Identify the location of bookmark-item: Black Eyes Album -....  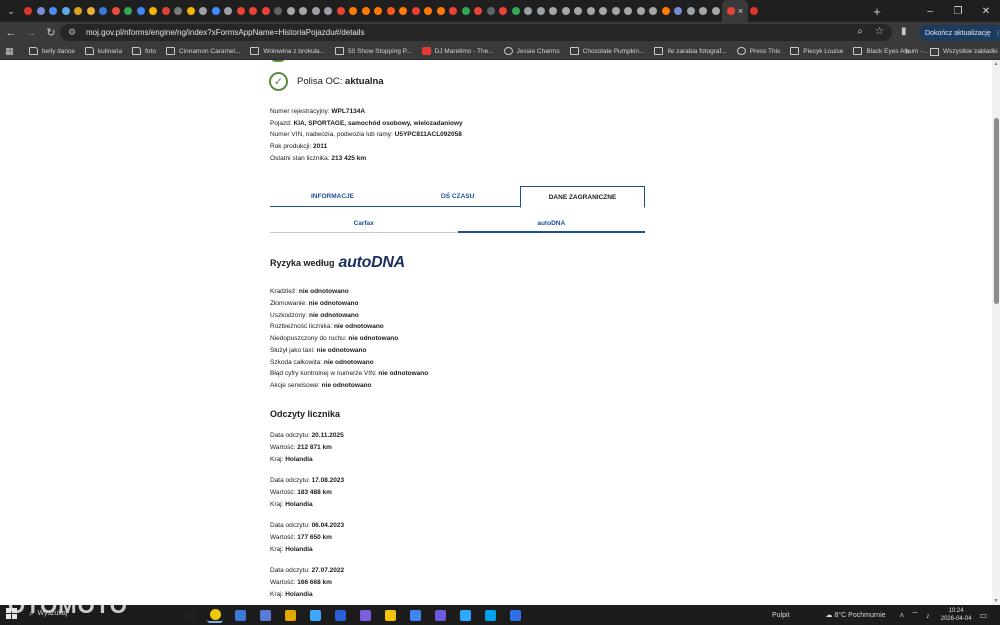
(890, 51).